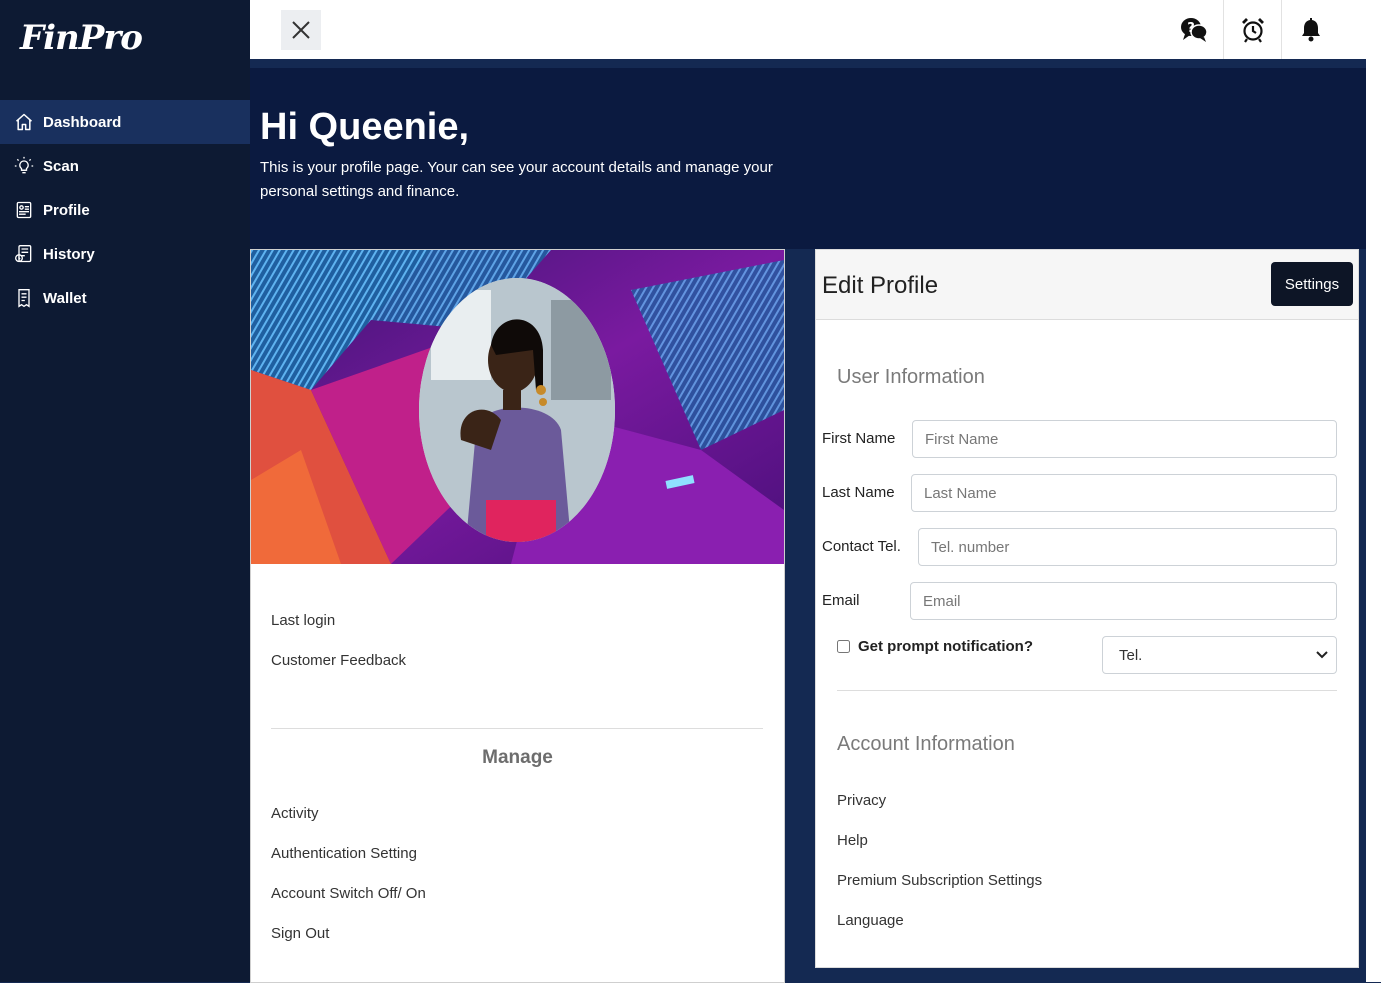  What do you see at coordinates (125, 254) in the screenshot?
I see `sidebar-item-history: History` at bounding box center [125, 254].